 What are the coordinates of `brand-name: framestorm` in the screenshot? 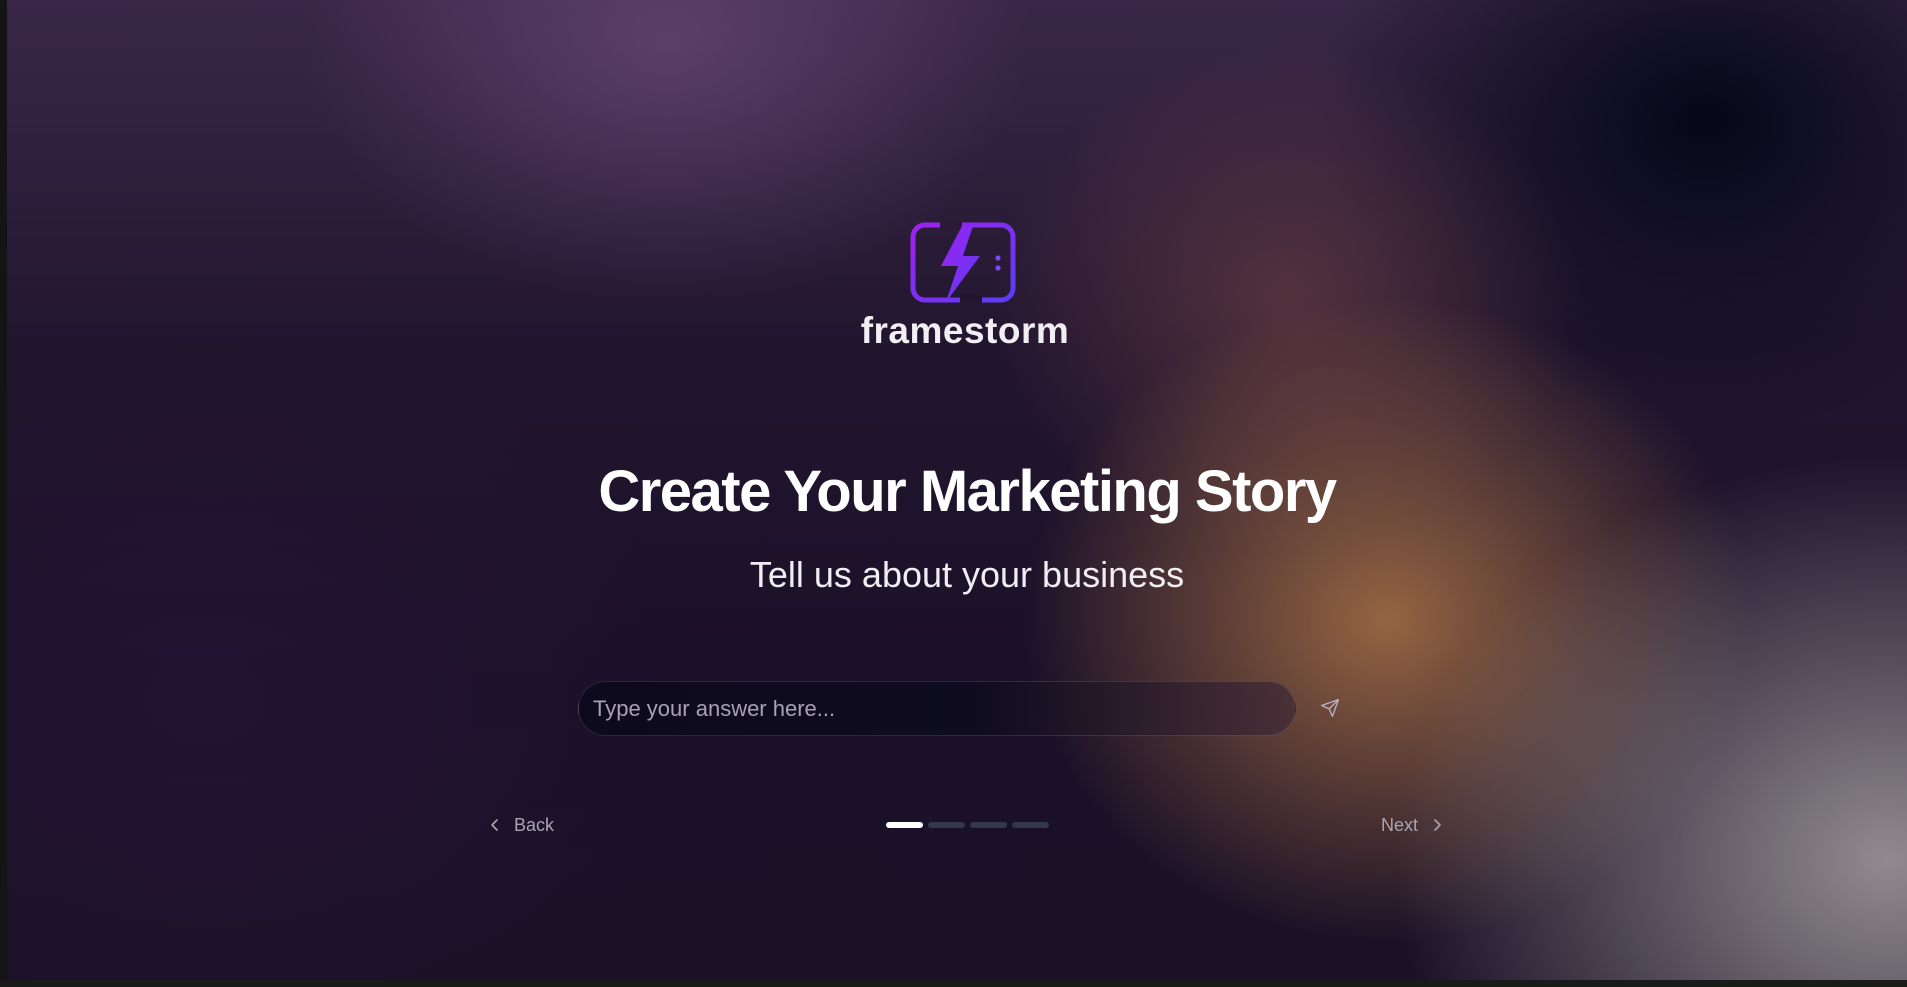 It's located at (965, 330).